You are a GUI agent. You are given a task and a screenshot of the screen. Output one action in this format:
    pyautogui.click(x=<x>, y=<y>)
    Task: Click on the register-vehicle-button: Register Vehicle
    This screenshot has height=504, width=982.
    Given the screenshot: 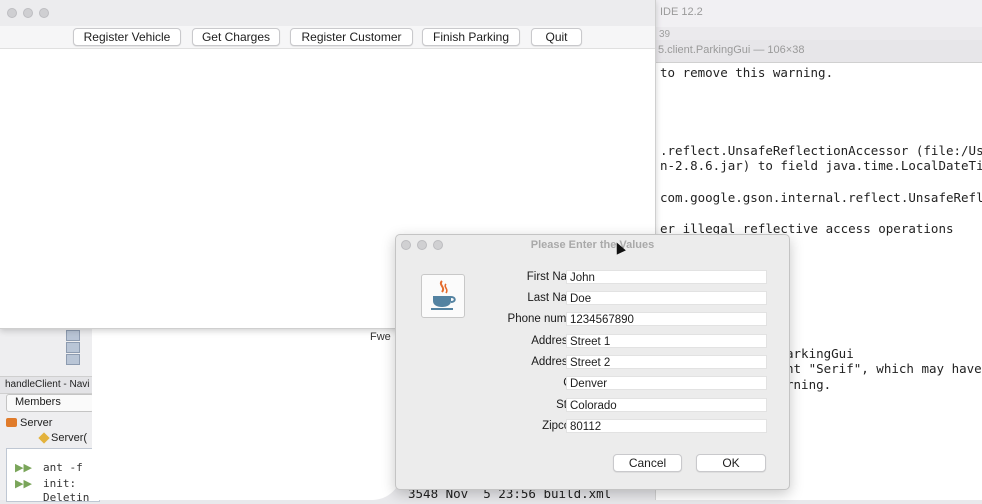 What is the action you would take?
    pyautogui.click(x=127, y=37)
    